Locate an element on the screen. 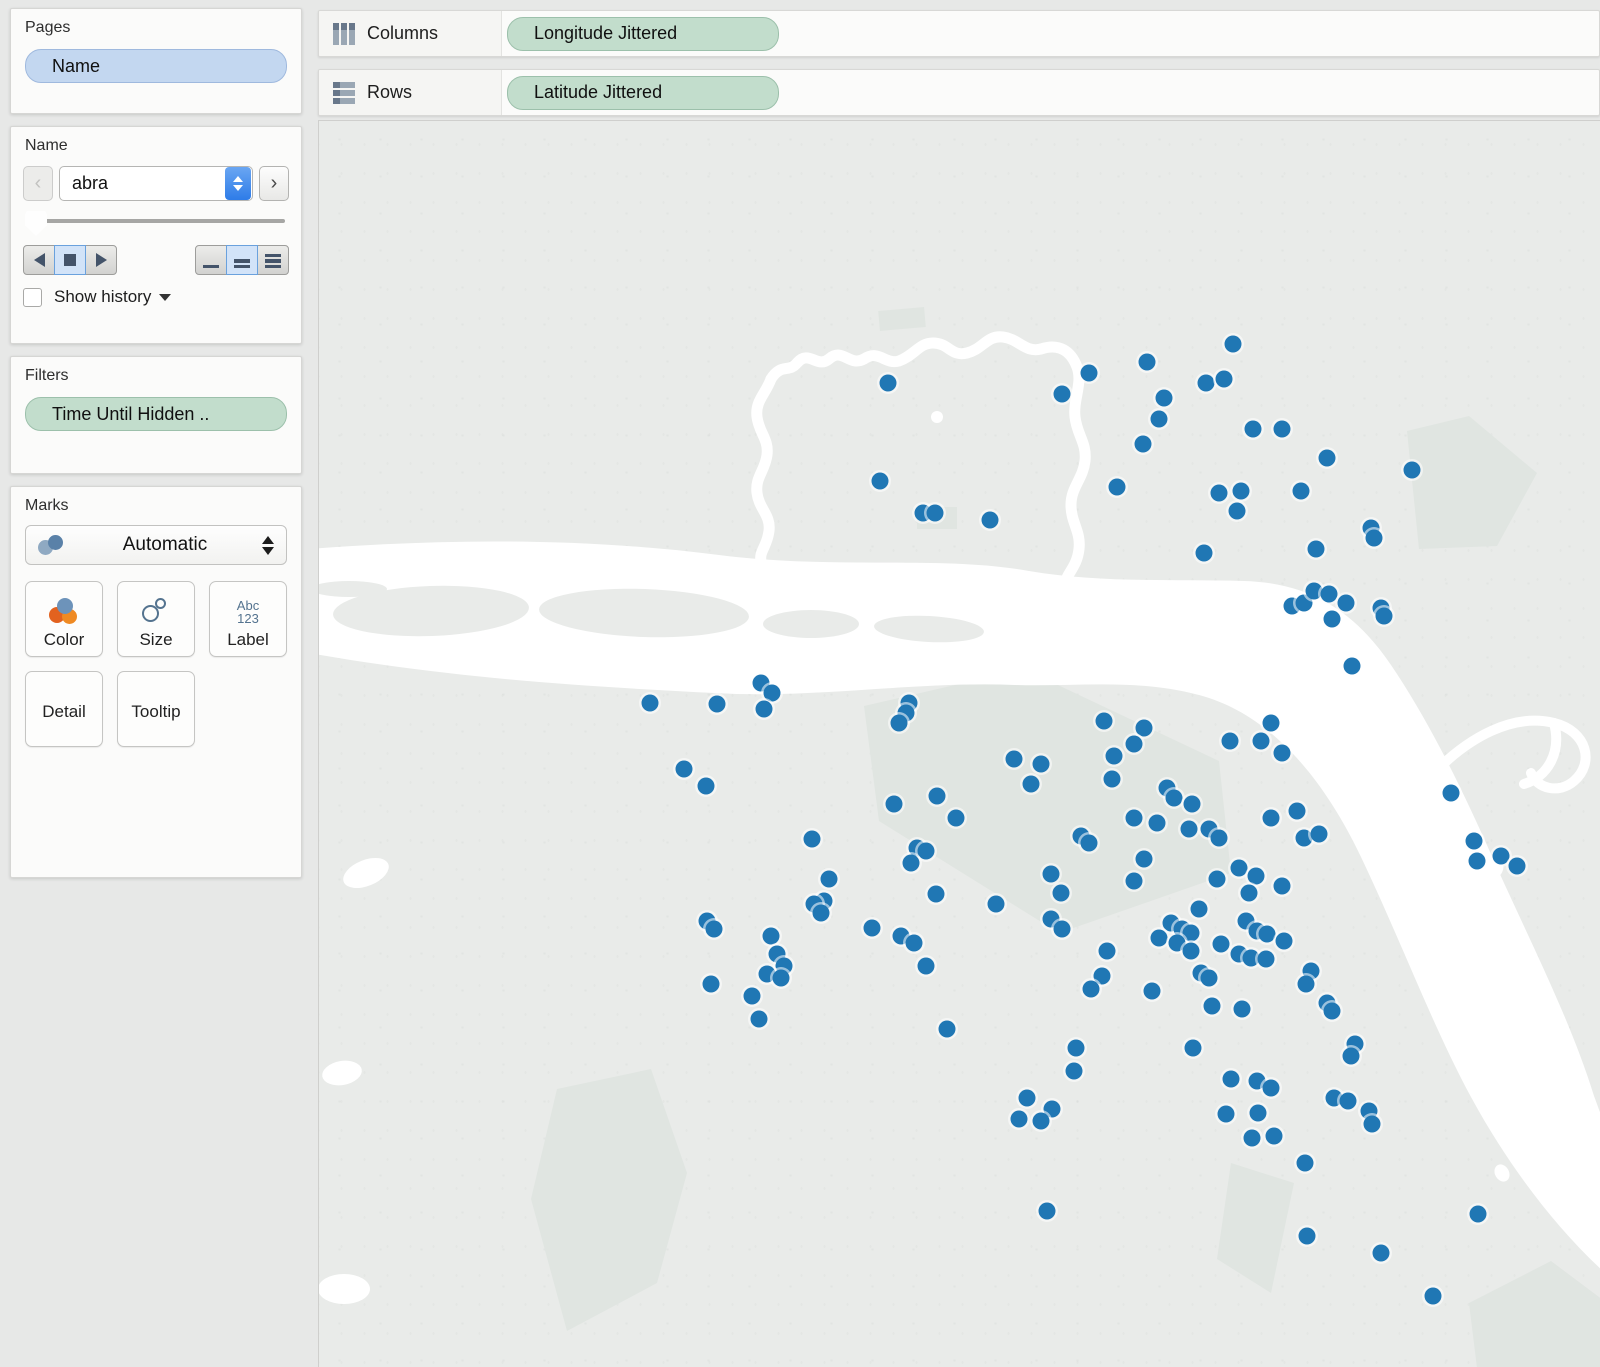 This screenshot has height=1367, width=1600. play-forward-button is located at coordinates (101, 260).